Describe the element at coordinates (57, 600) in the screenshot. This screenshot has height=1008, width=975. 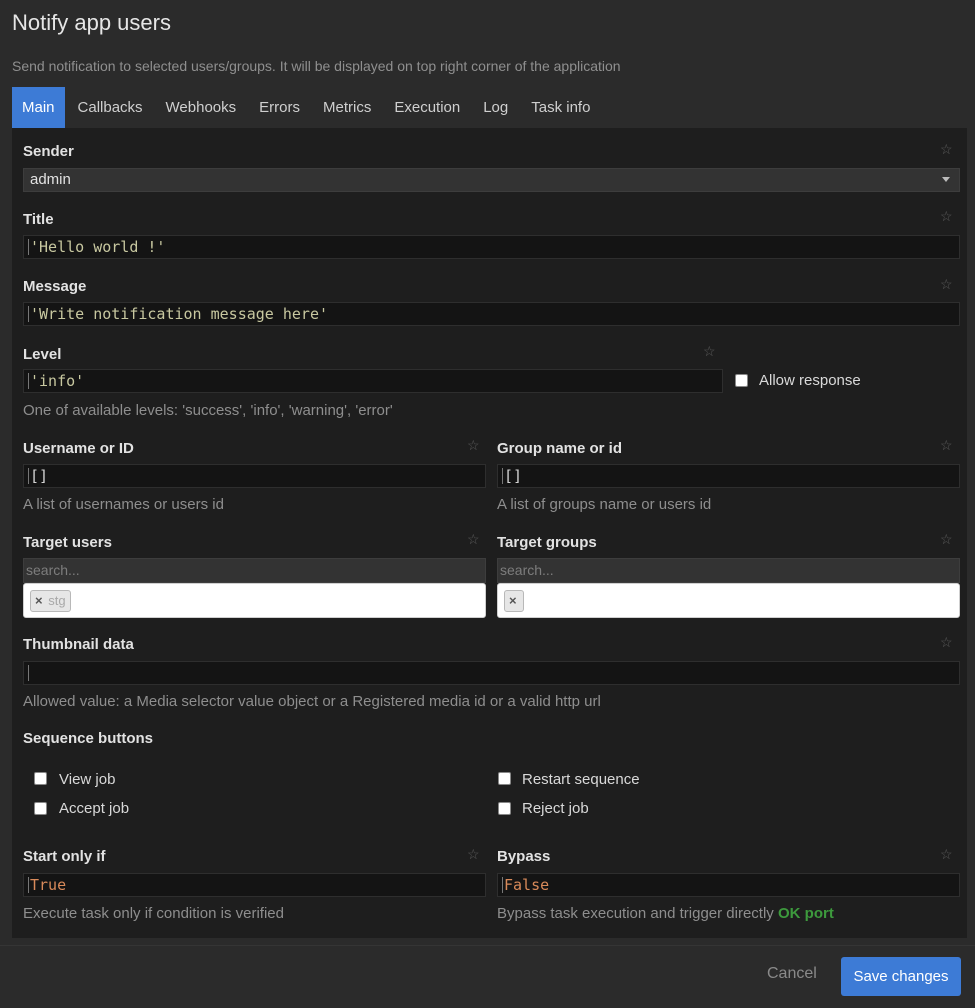
I see `user-chip-label: stg` at that location.